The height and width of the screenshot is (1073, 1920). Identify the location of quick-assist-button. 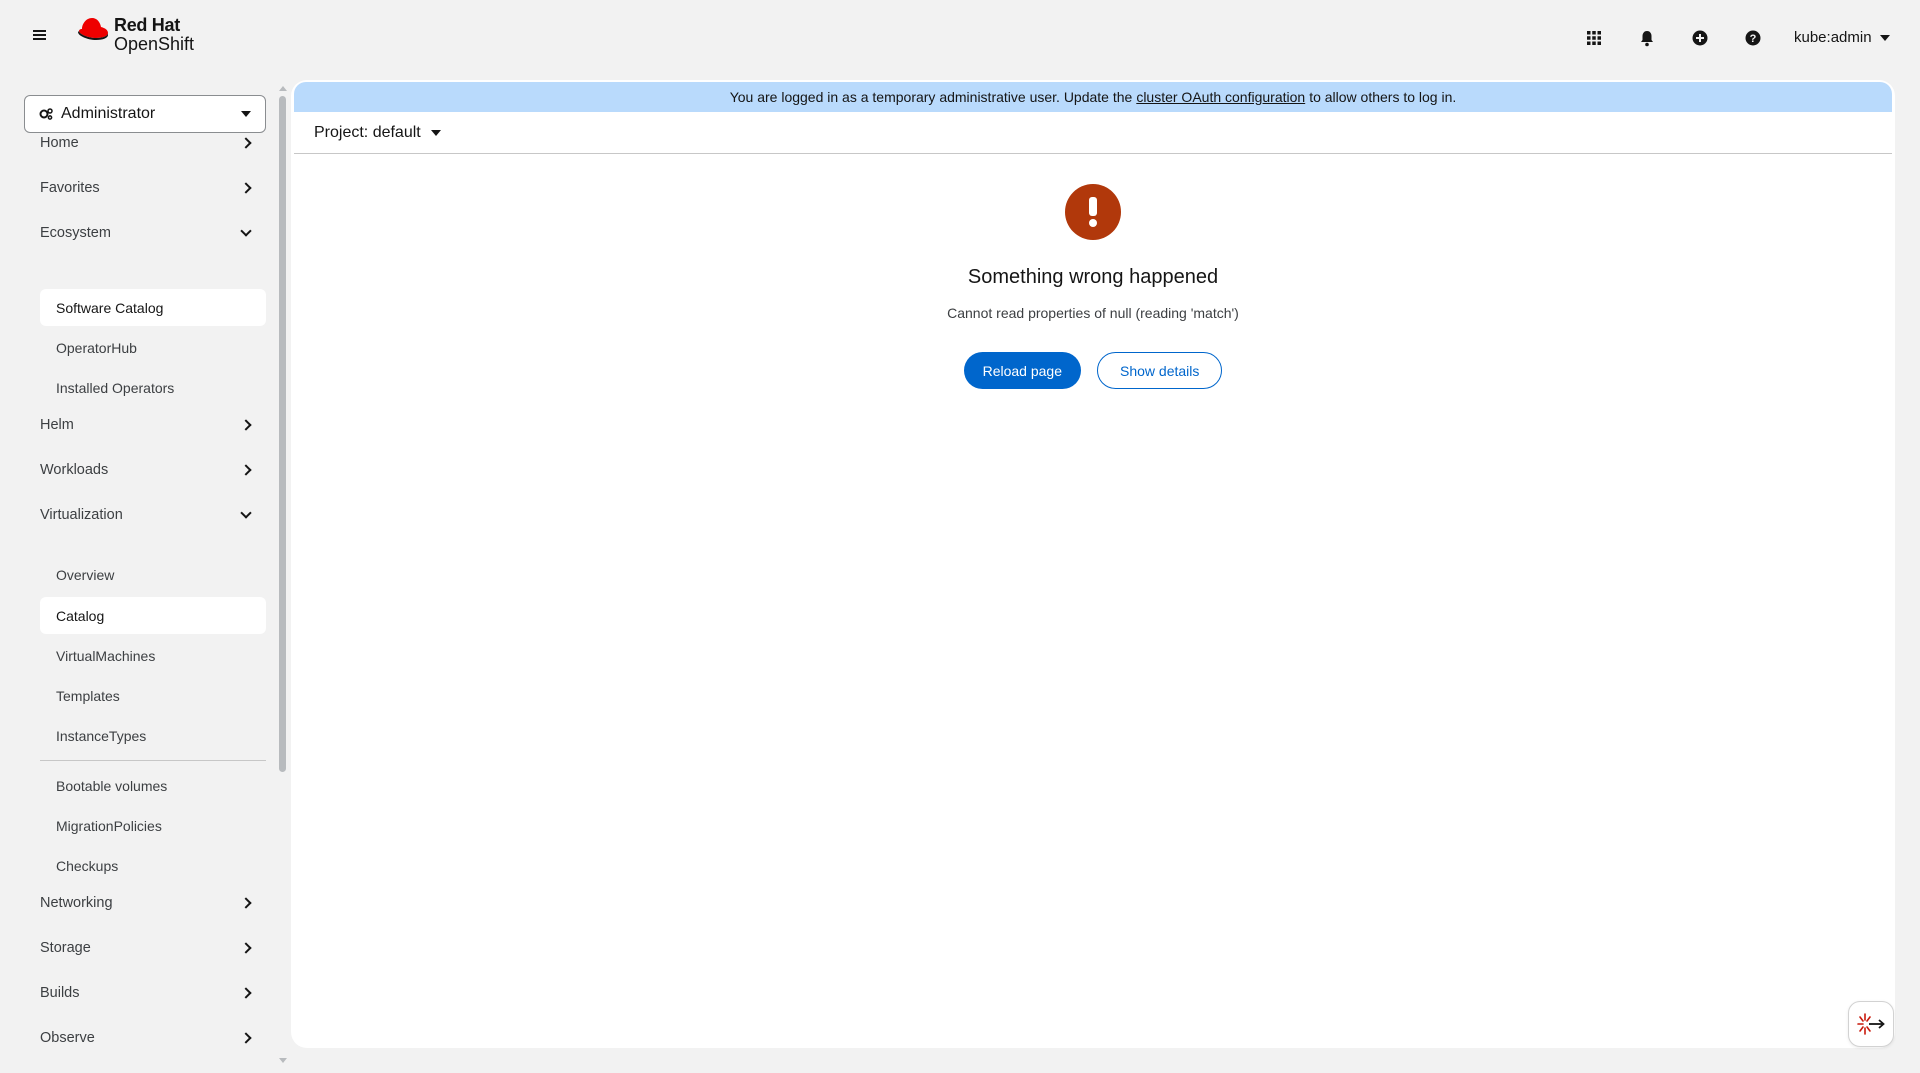
(1871, 1024).